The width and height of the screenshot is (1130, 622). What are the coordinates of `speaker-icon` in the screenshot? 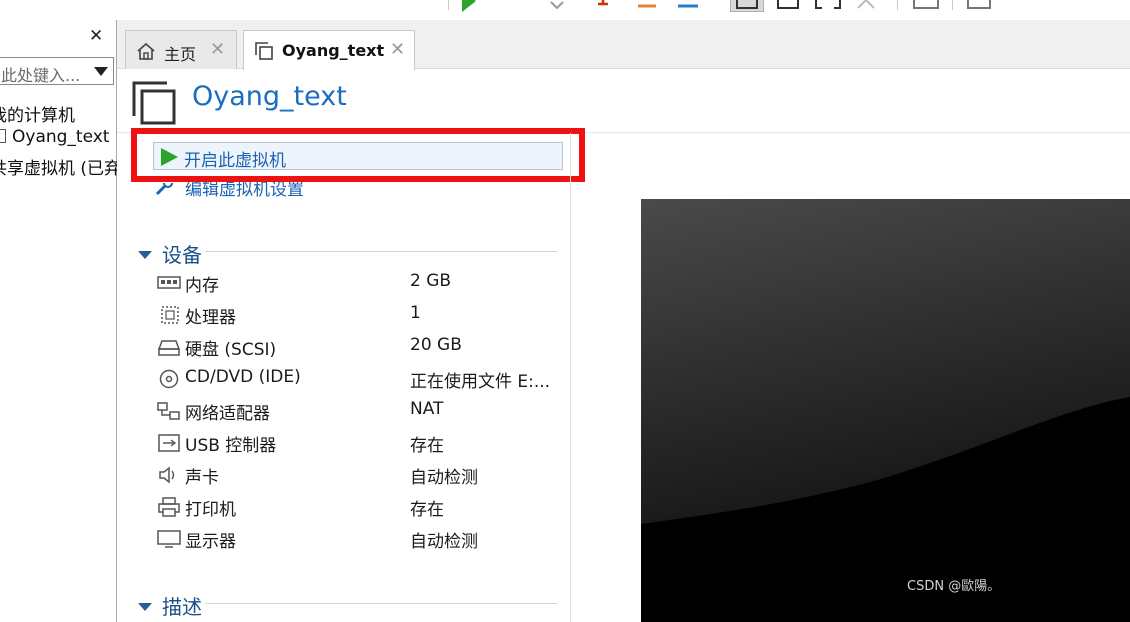 It's located at (167, 475).